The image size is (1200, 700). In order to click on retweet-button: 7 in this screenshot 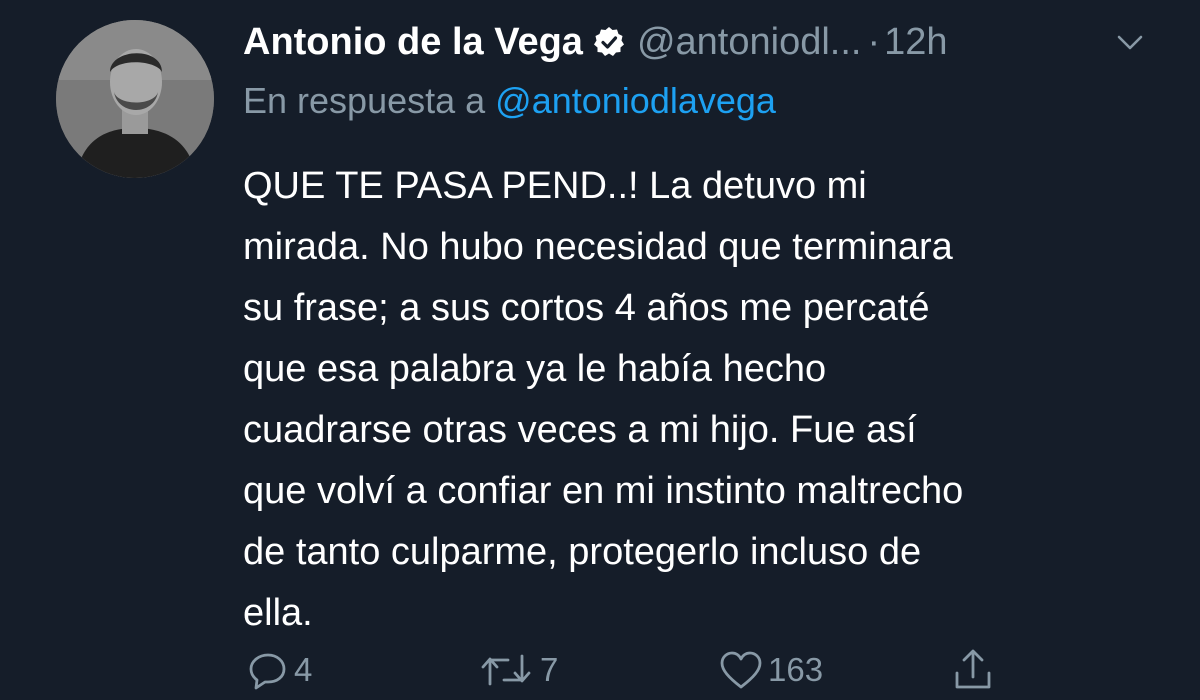, I will do `click(518, 670)`.